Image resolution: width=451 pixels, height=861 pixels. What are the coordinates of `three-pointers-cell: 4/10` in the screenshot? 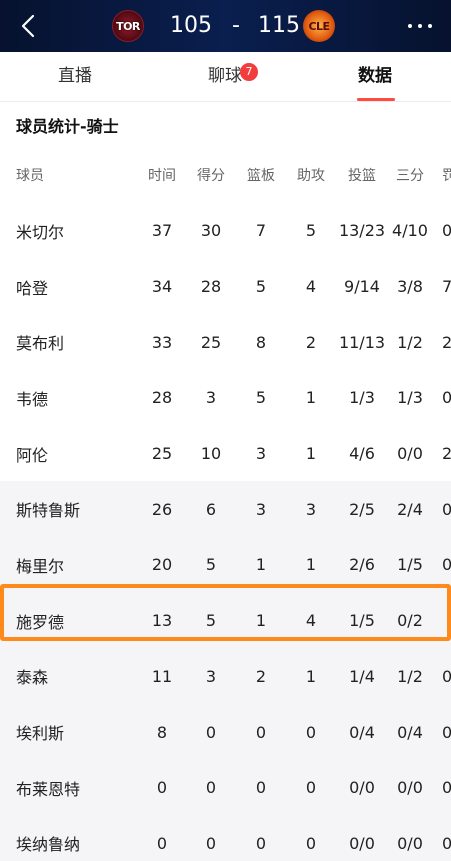 It's located at (410, 231).